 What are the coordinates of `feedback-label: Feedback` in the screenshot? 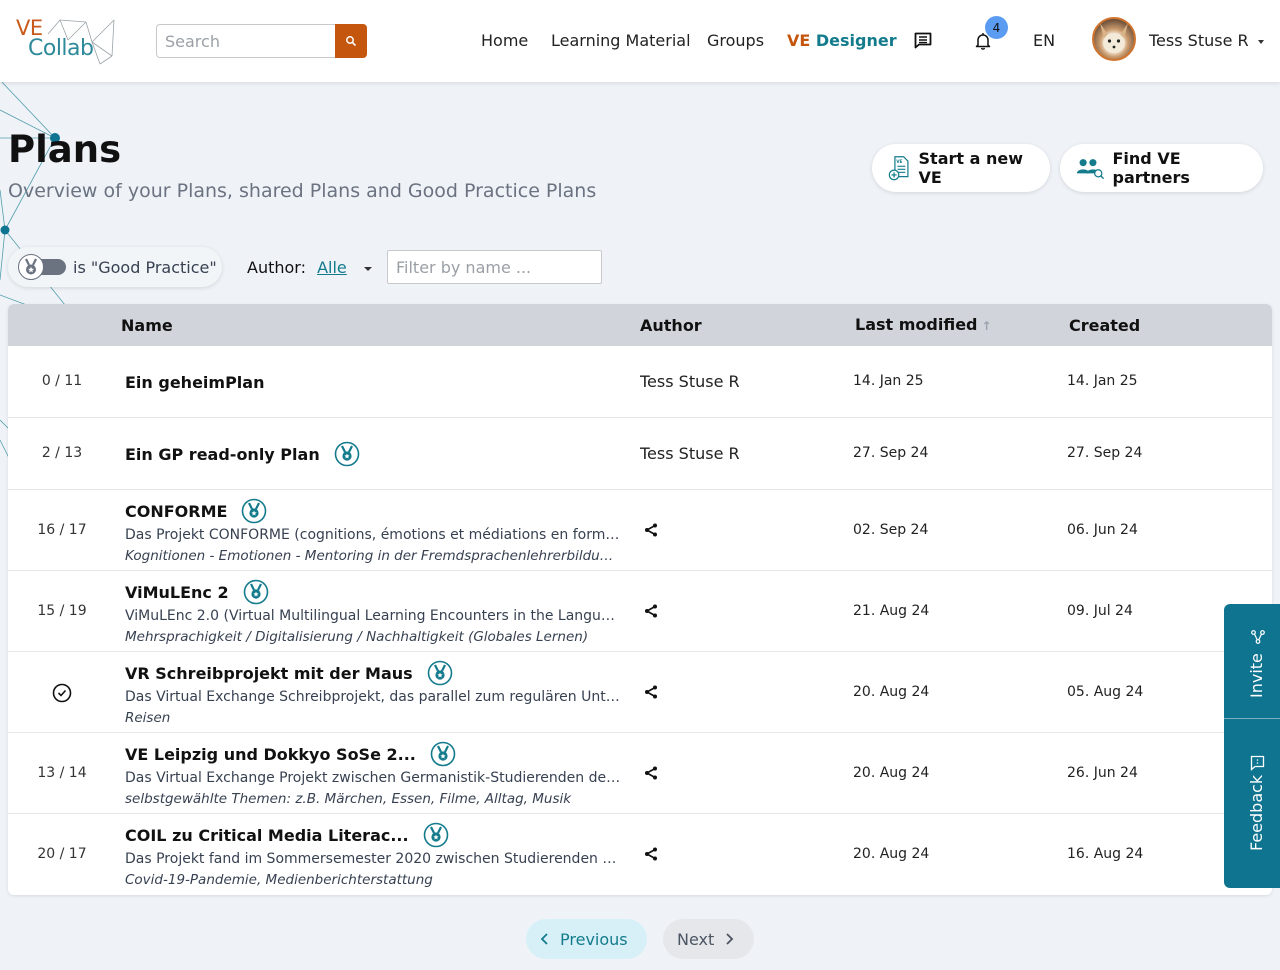 It's located at (1256, 812).